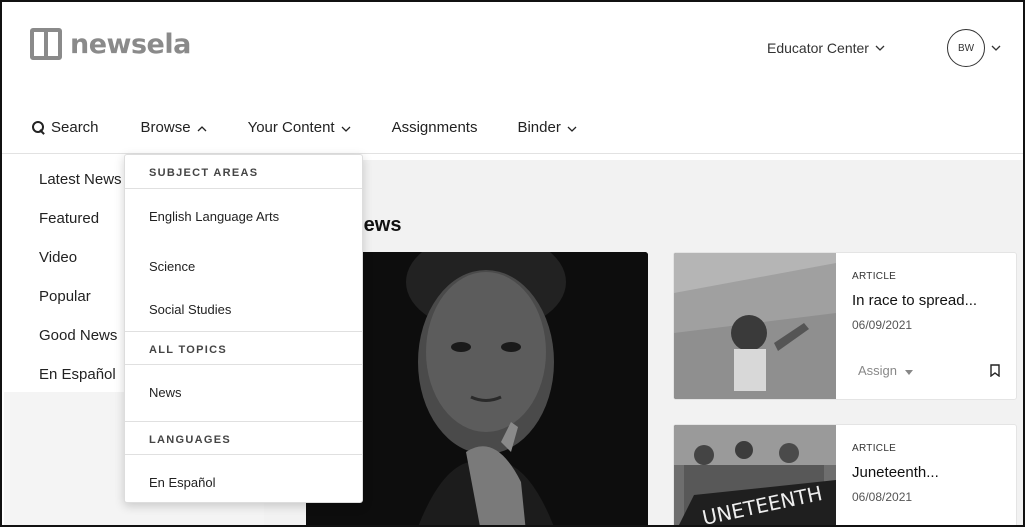  Describe the element at coordinates (165, 127) in the screenshot. I see `nav-browse-label: Browse` at that location.